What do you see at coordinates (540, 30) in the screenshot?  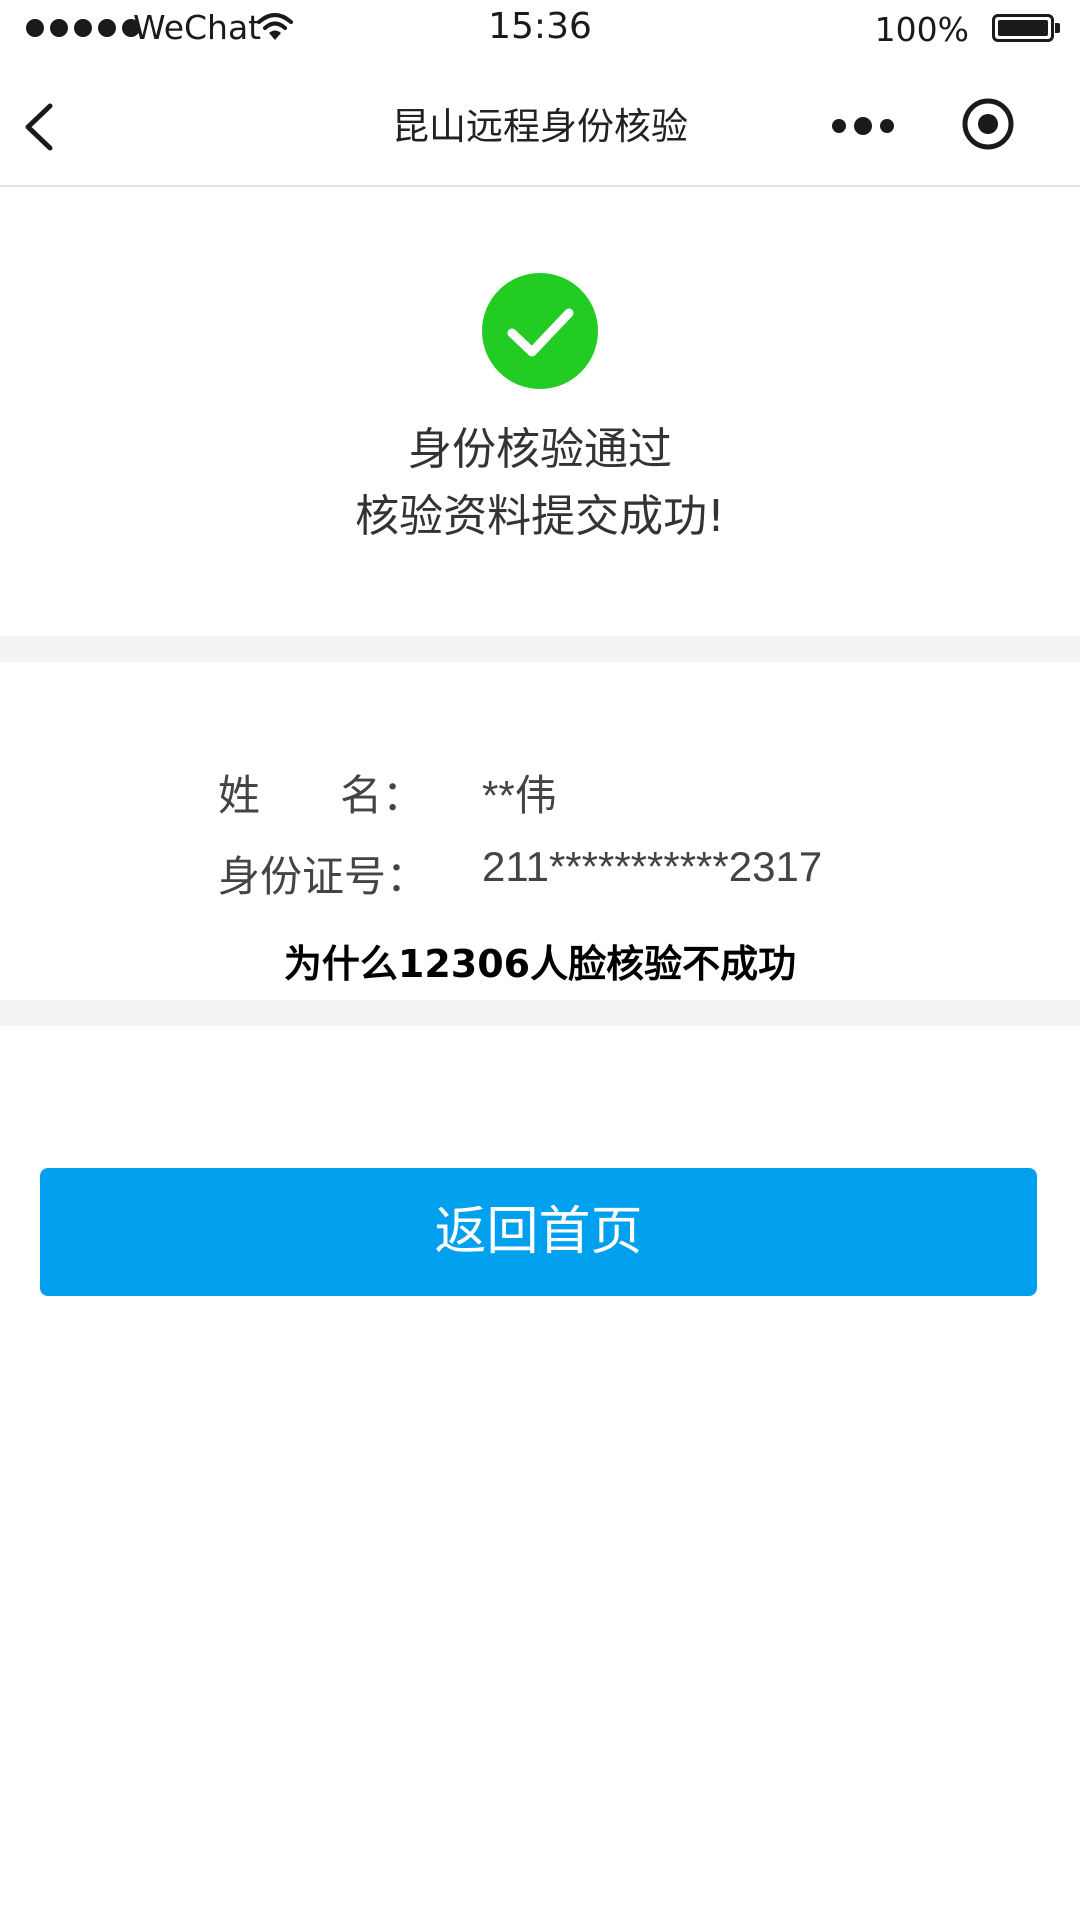 I see `status-bar: WeChat 15:36 100%` at bounding box center [540, 30].